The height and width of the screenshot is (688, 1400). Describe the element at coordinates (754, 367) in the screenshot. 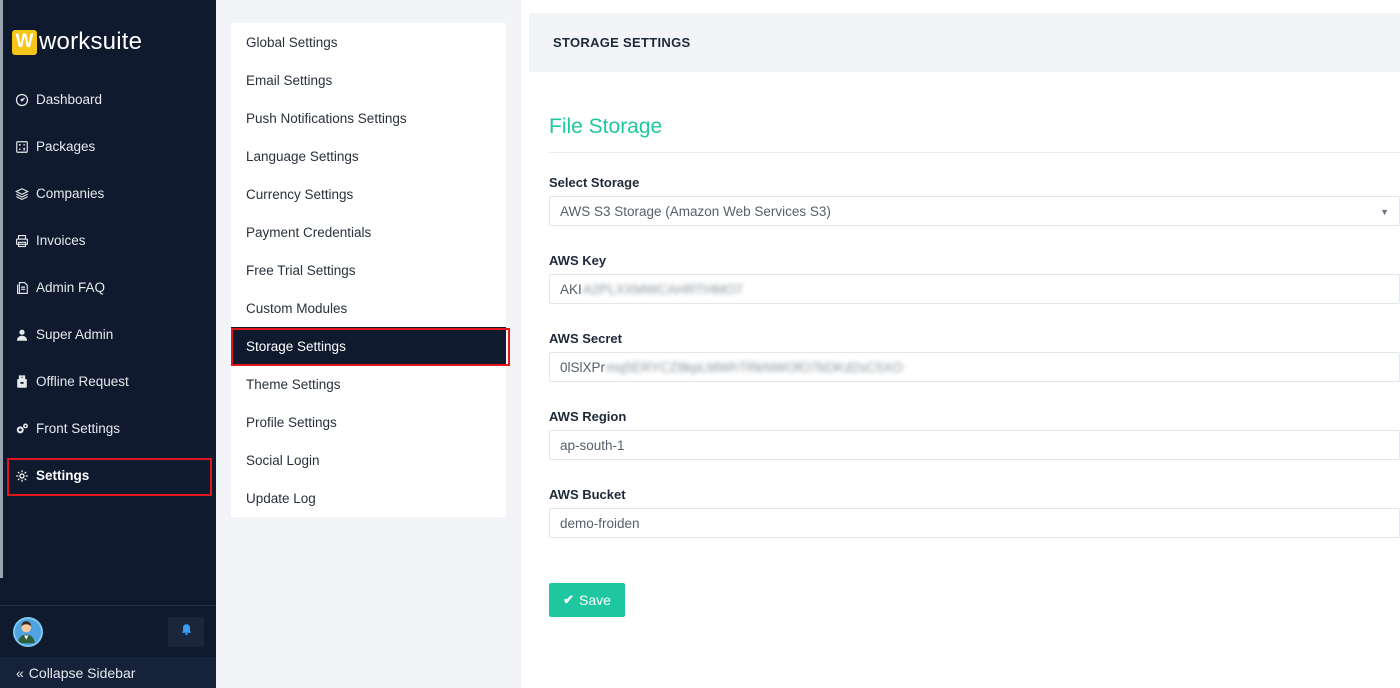

I see `aws-secret-masked: mq5ERYCZ8kpLMWhTRkNWOfO7bDKd2sC5XO` at that location.